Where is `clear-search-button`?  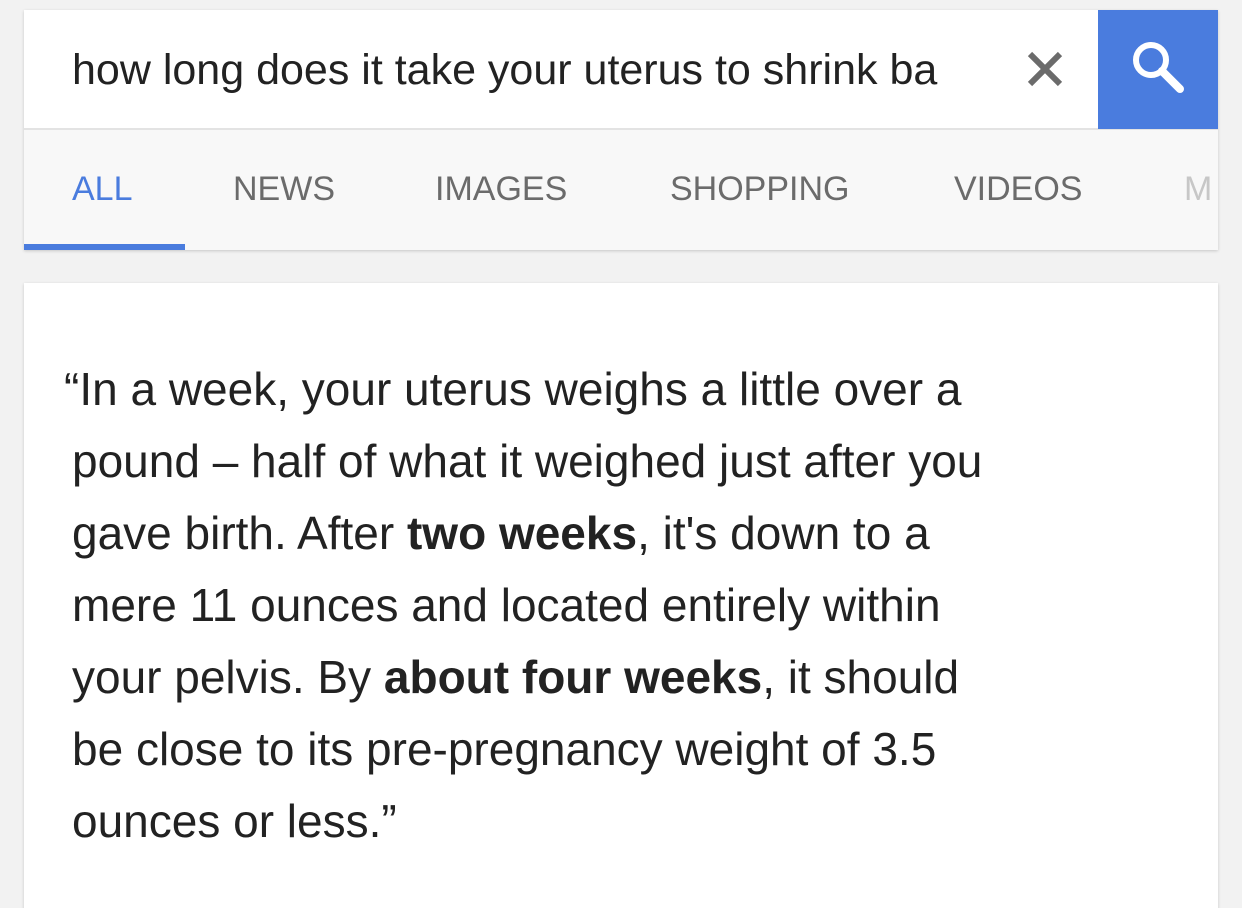 clear-search-button is located at coordinates (1045, 71).